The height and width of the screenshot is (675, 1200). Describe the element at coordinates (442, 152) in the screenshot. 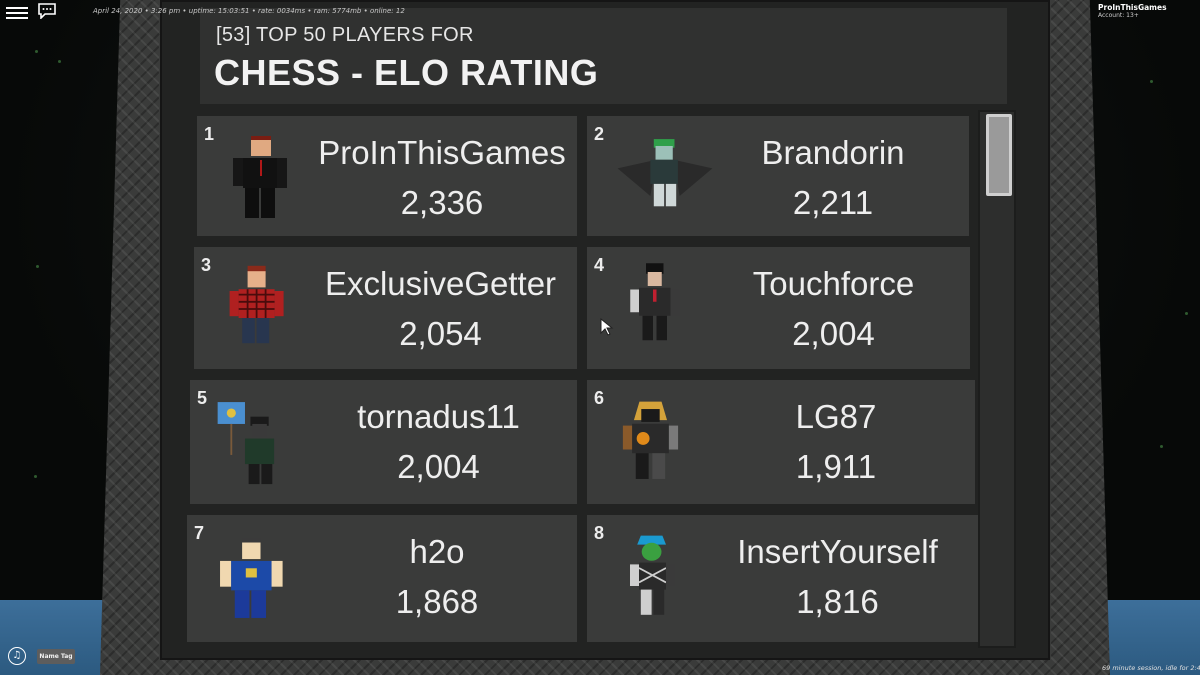

I see `player-name: ProInThisGames` at that location.